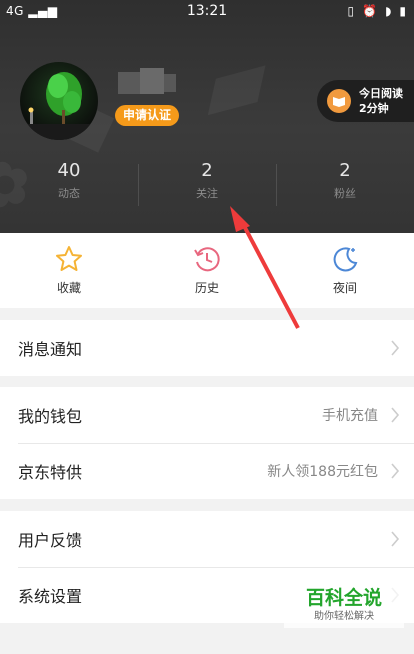 The image size is (414, 654). I want to click on watermark-title: 百科全说, so click(343, 598).